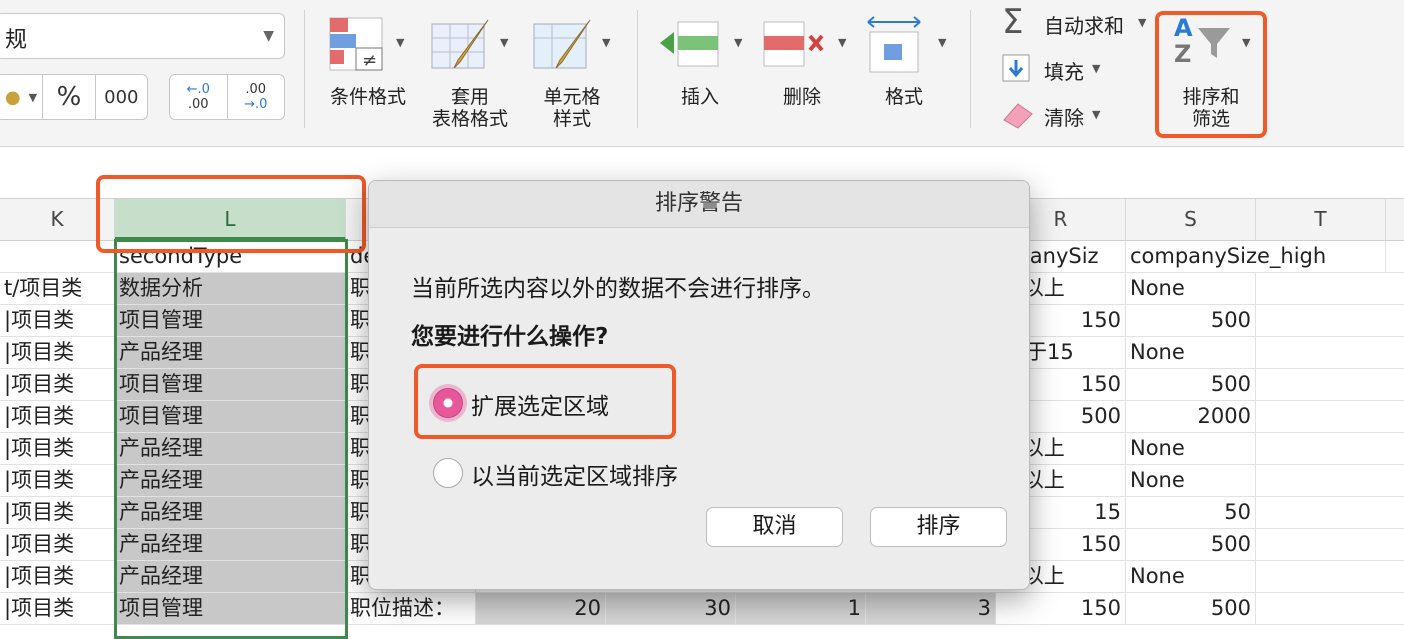 The height and width of the screenshot is (639, 1404). I want to click on current-selection-option: 以当前选定区域排序, so click(587, 475).